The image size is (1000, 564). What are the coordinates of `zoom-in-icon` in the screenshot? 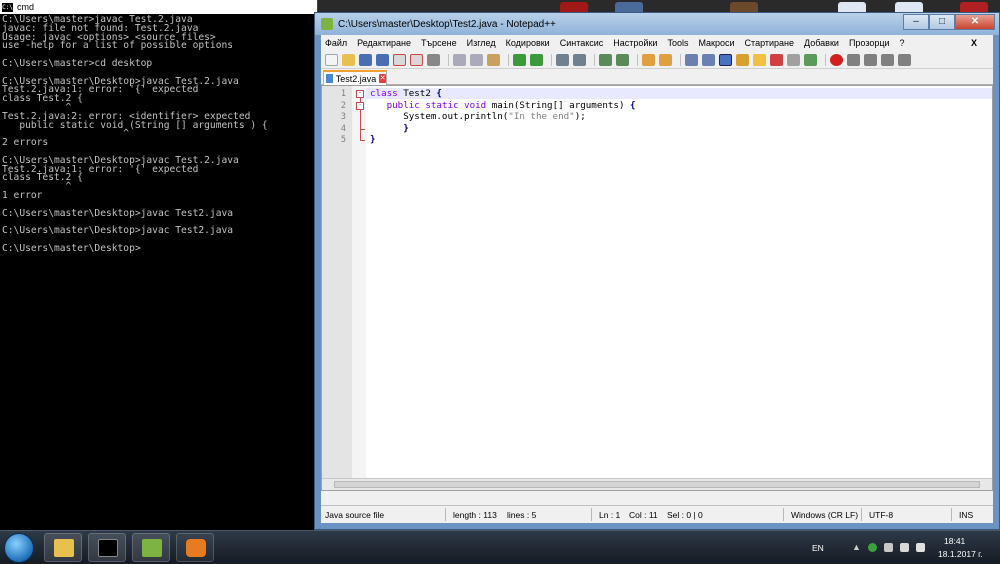 It's located at (605, 59).